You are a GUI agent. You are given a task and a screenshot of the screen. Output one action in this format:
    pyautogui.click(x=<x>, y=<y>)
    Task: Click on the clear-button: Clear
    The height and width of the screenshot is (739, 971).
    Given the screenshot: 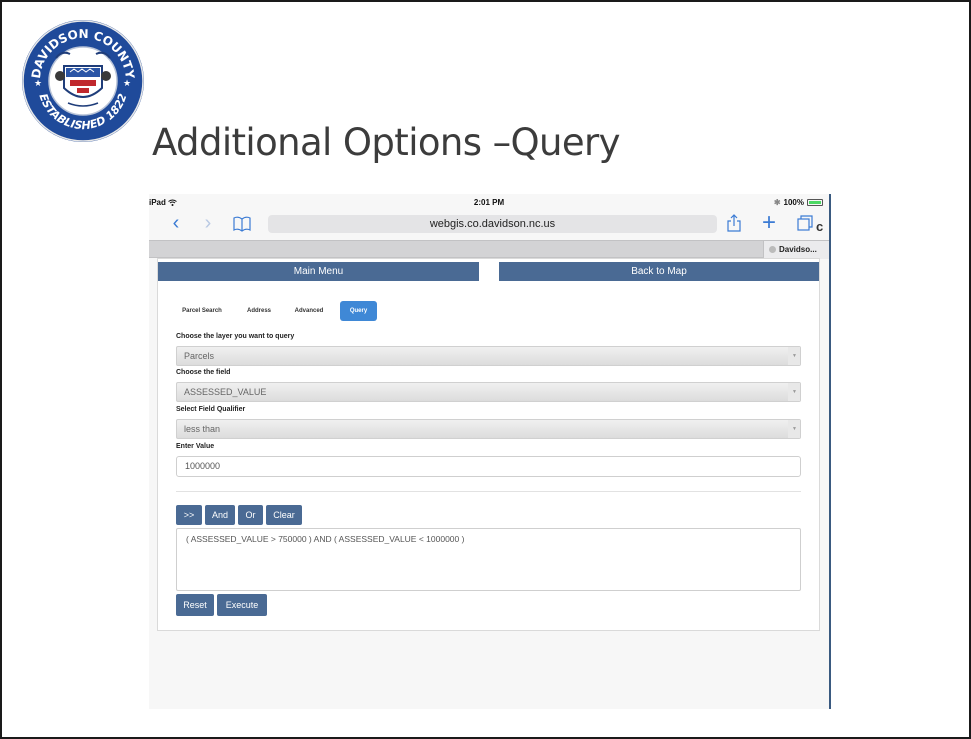 What is the action you would take?
    pyautogui.click(x=284, y=515)
    